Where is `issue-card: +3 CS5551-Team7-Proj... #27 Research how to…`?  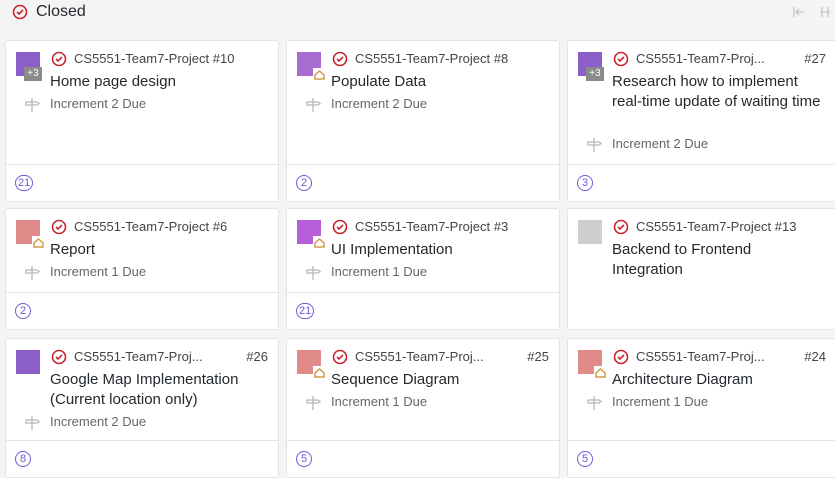
issue-card: +3 CS5551-Team7-Proj... #27 Research how to… is located at coordinates (701, 121).